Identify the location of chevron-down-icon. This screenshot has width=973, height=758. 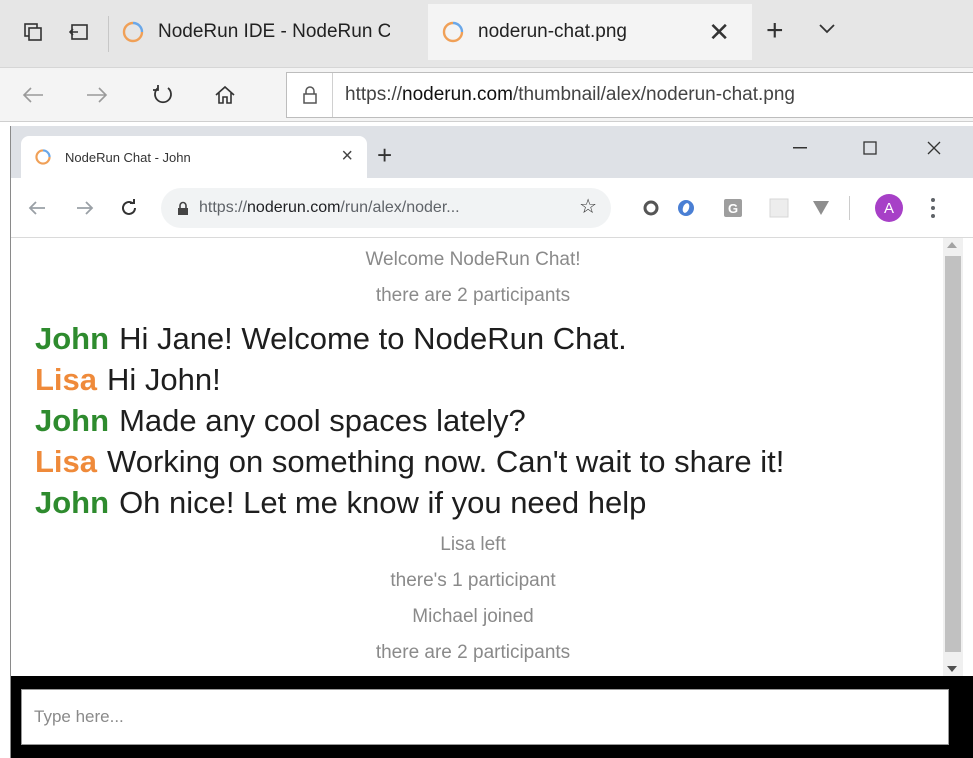
(827, 31).